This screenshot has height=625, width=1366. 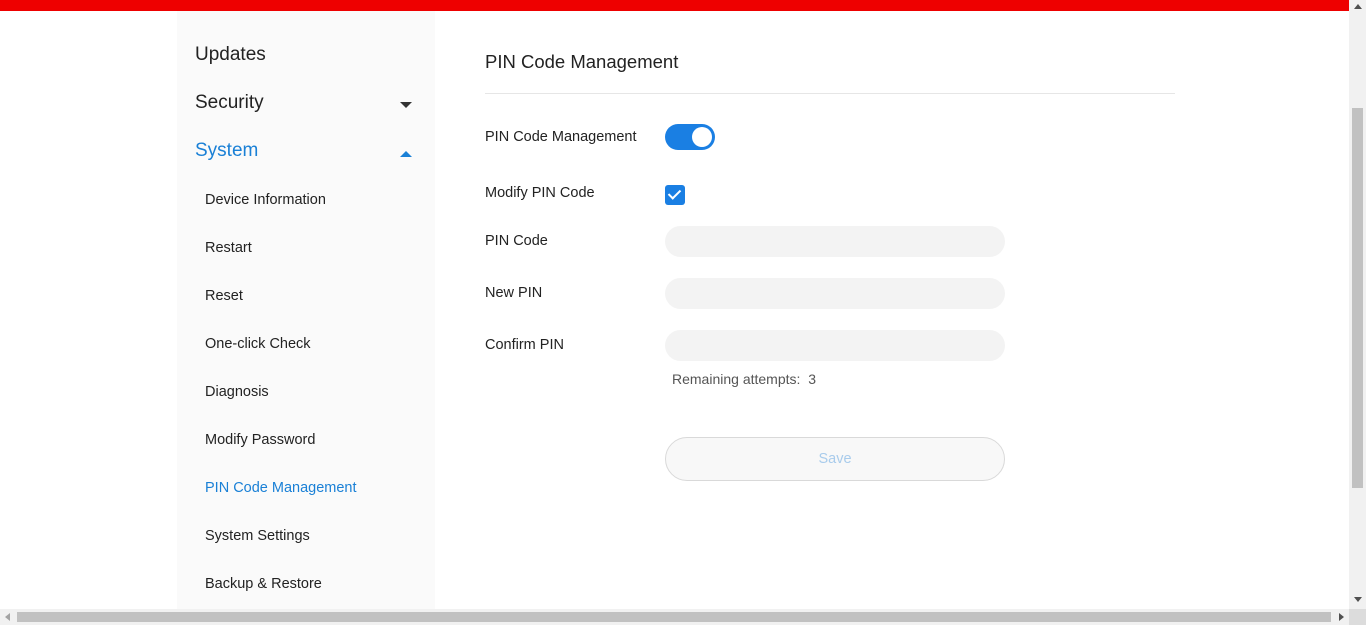 I want to click on modify-pin-label: Modify PIN Code, so click(x=540, y=193).